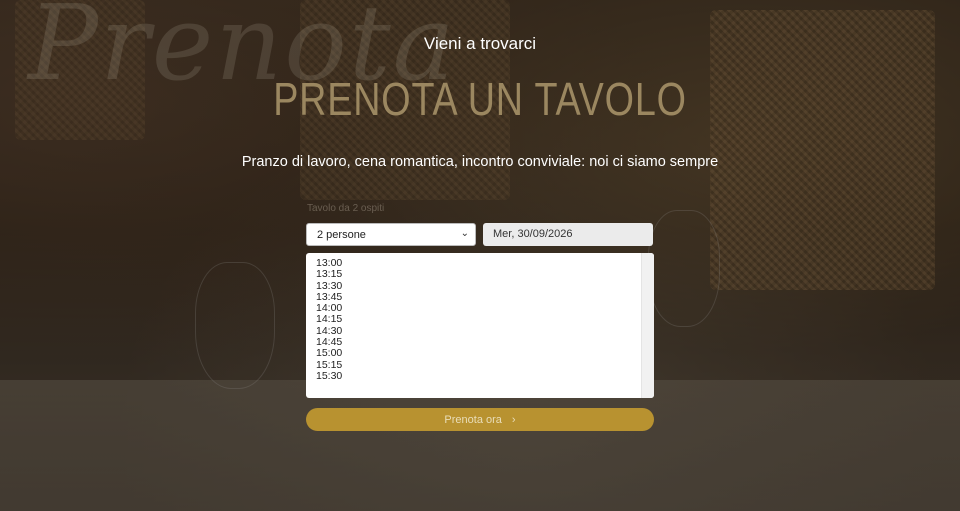  I want to click on time-slot-option: 14:30, so click(485, 331).